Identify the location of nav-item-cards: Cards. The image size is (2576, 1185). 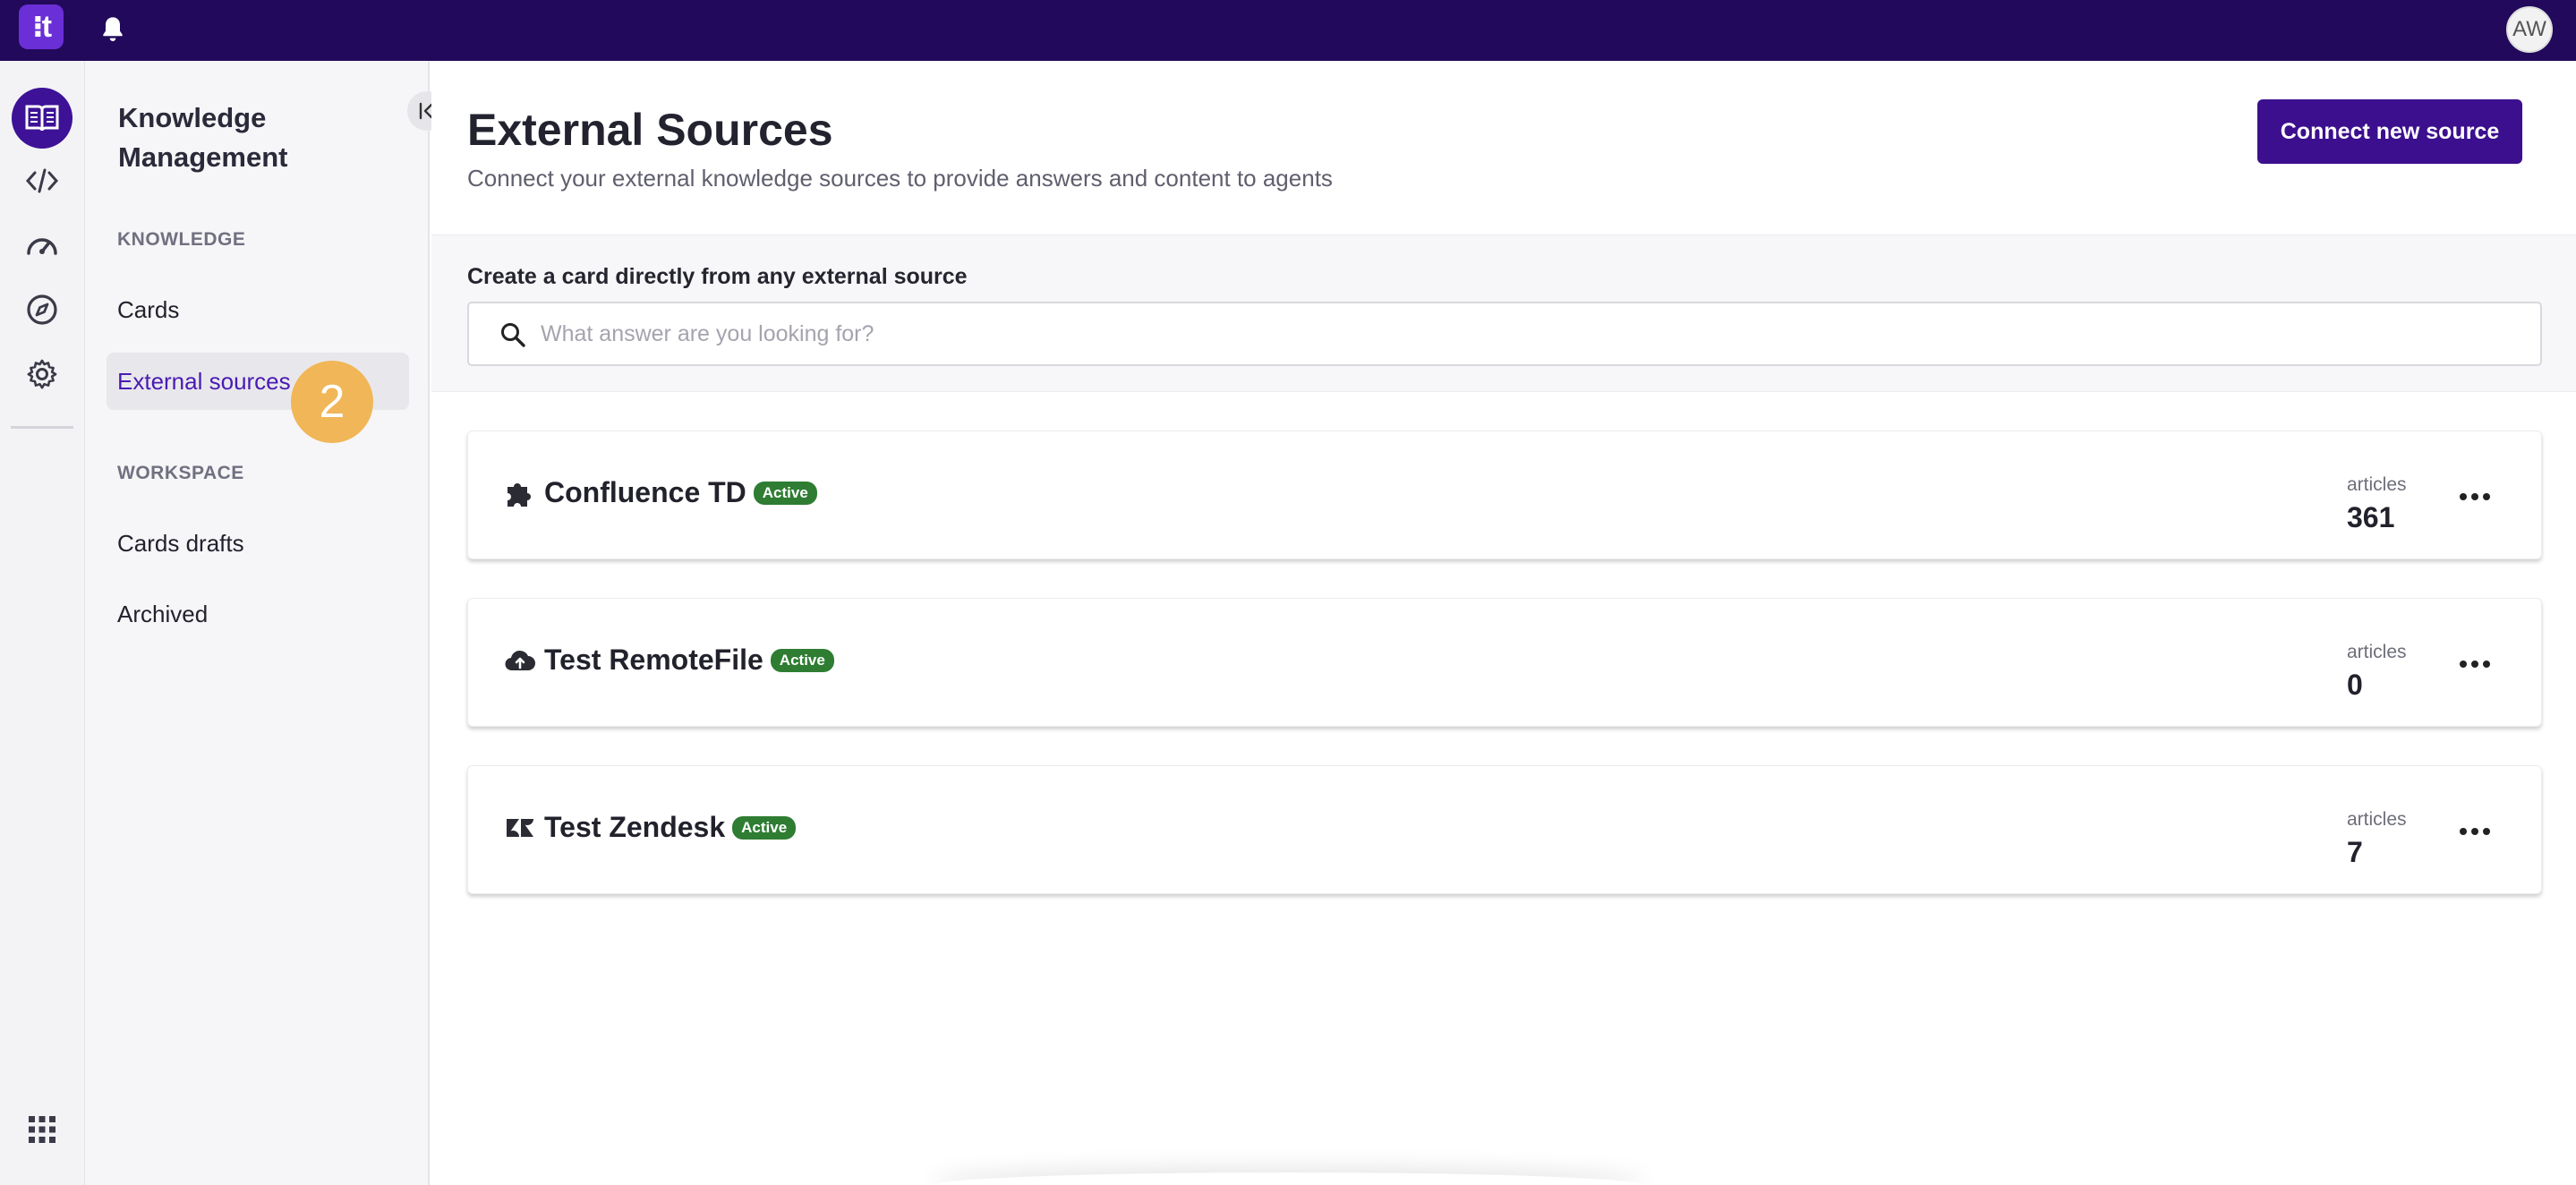
(258, 309).